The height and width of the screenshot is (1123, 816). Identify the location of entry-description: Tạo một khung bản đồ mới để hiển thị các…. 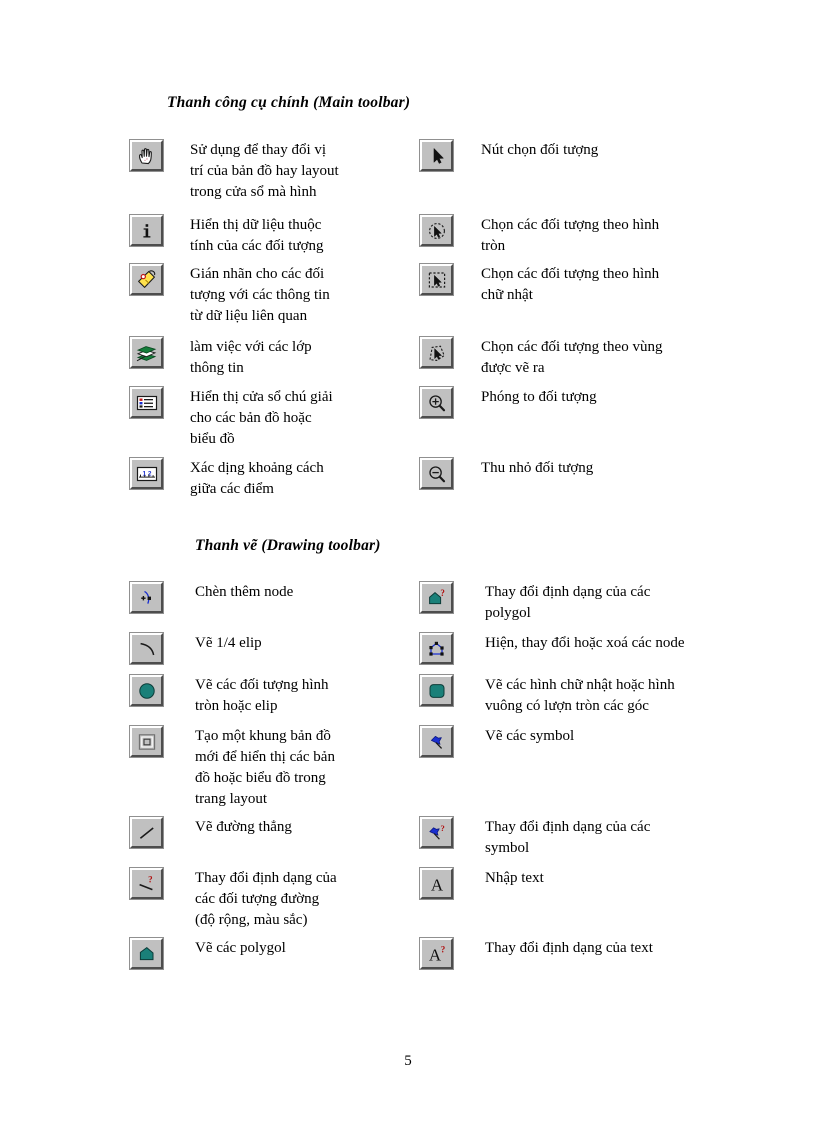
(265, 768).